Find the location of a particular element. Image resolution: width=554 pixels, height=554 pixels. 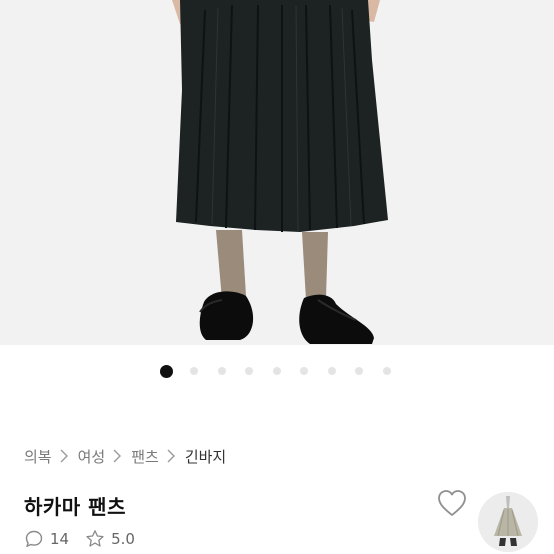

comment-icon is located at coordinates (34, 539).